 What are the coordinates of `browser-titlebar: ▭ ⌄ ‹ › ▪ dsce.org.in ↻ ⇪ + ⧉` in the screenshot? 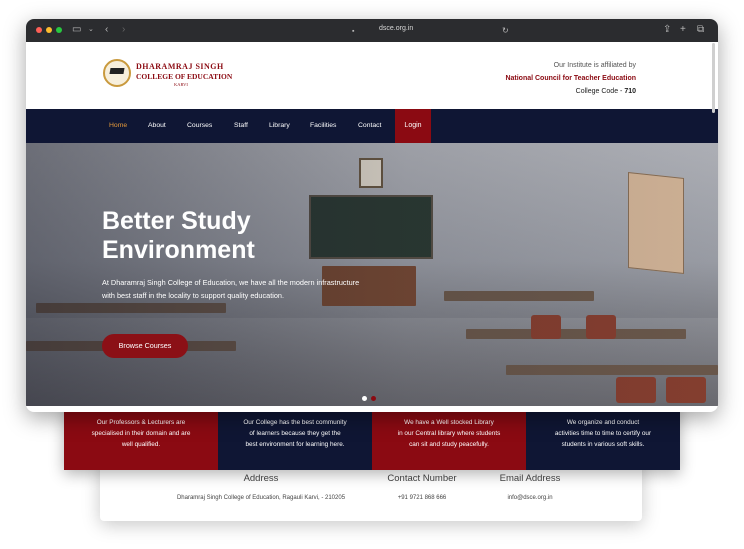 It's located at (372, 30).